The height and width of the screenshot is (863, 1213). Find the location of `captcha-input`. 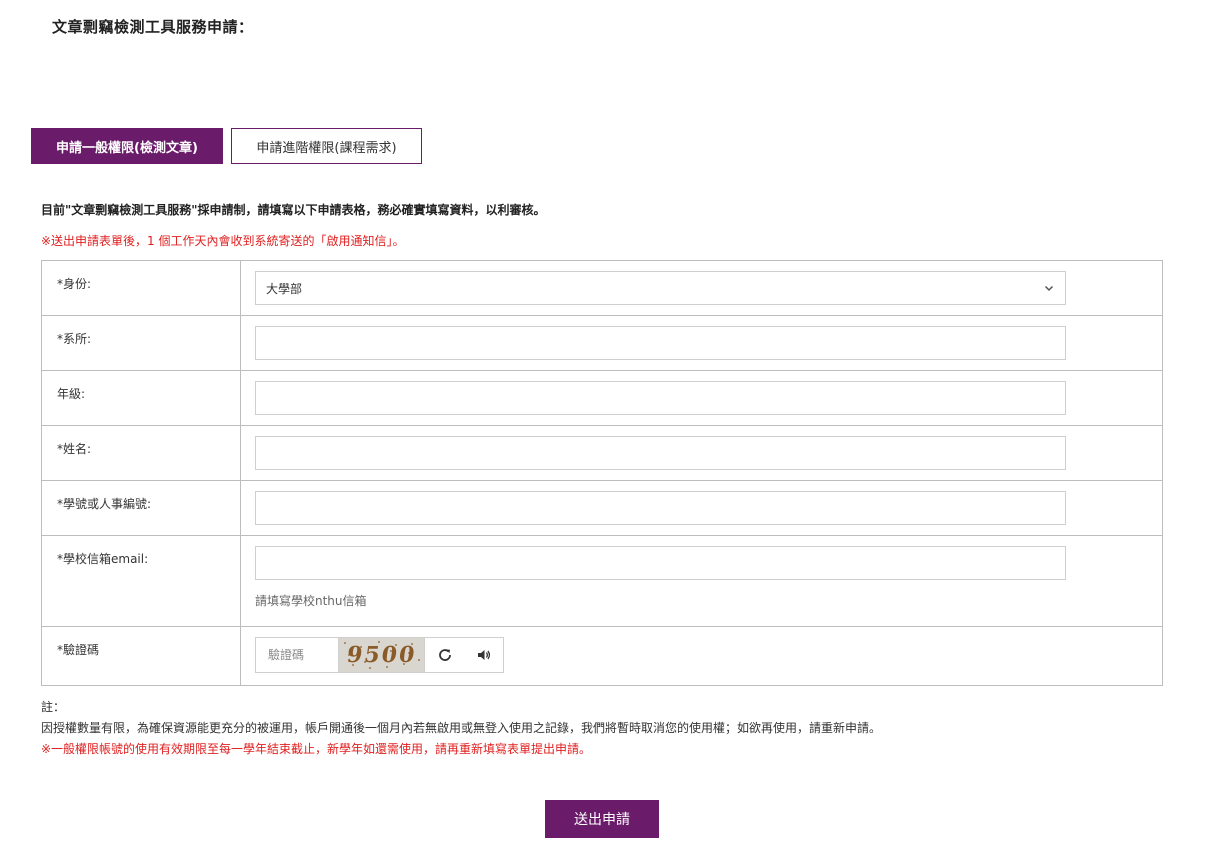

captcha-input is located at coordinates (297, 655).